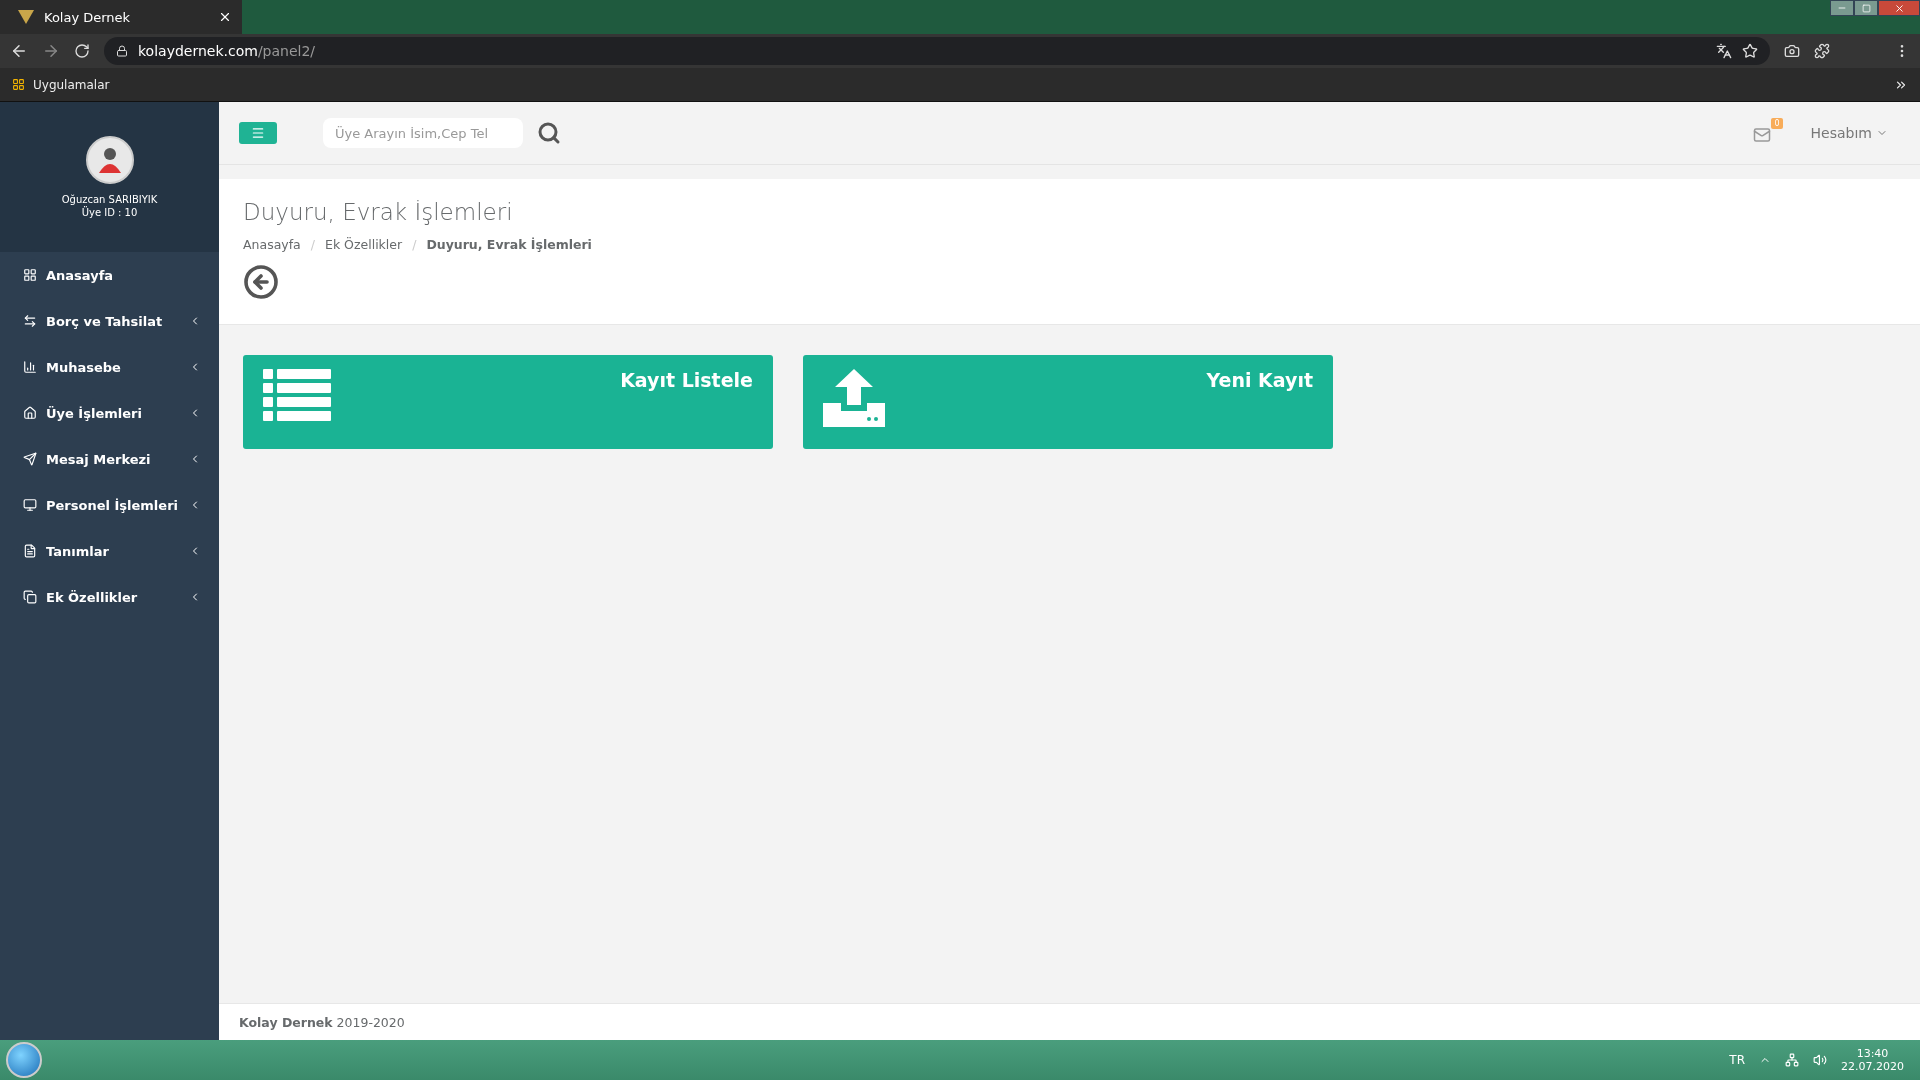  What do you see at coordinates (1792, 1060) in the screenshot?
I see `network-icon` at bounding box center [1792, 1060].